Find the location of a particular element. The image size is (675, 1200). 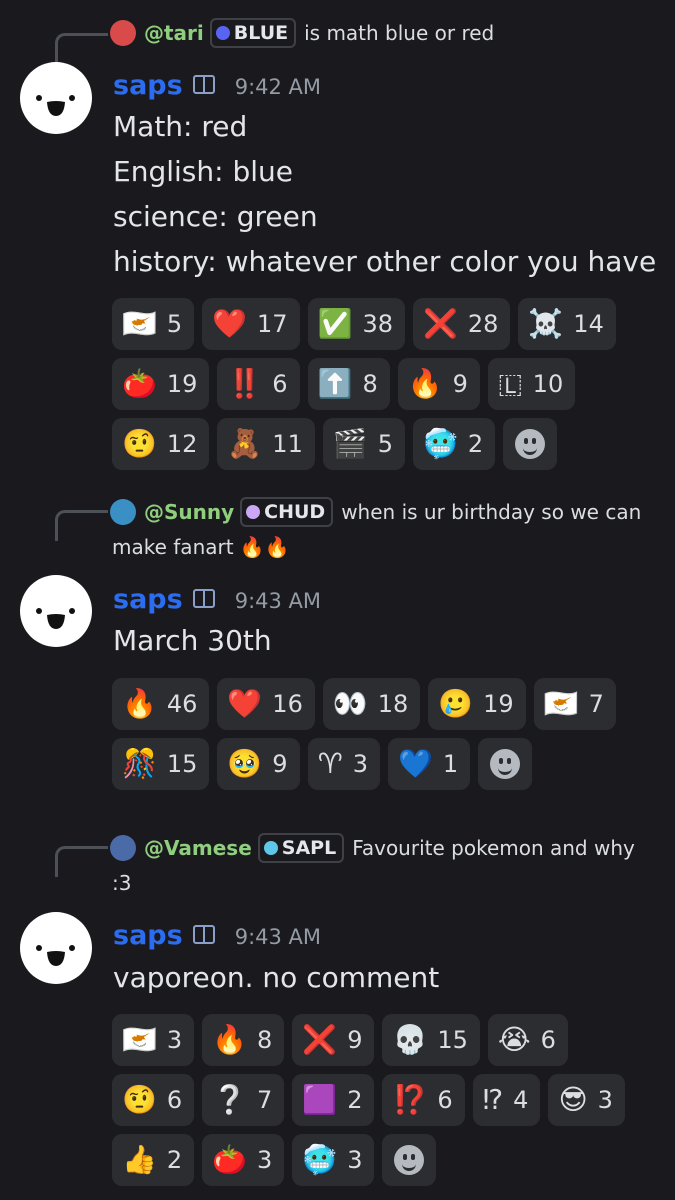

reaction: ⁉️ 6 is located at coordinates (423, 1100).